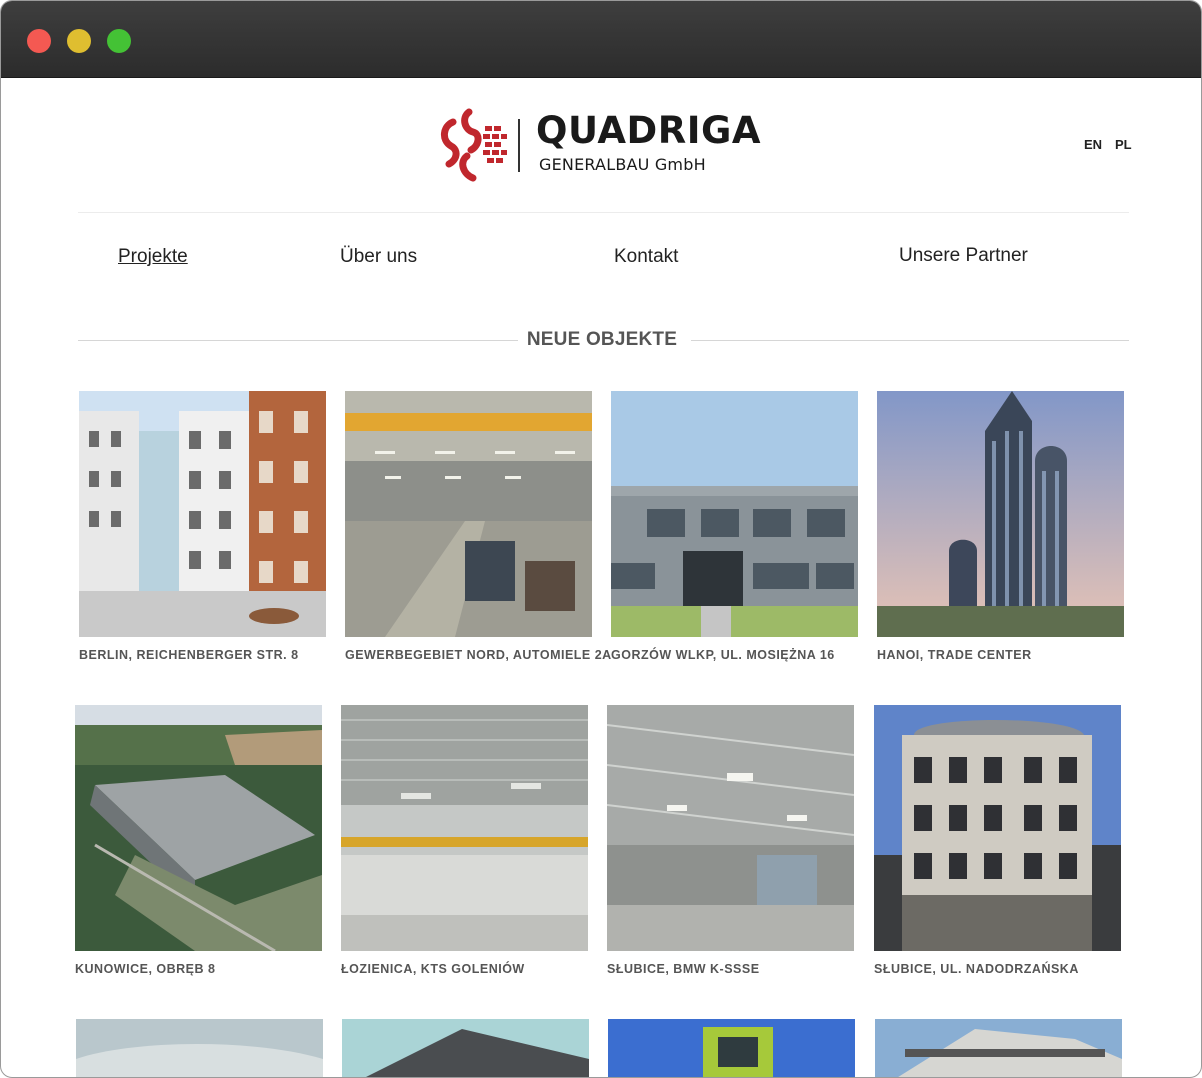  I want to click on logo-subtitle: GENERALBAU GmbH, so click(622, 164).